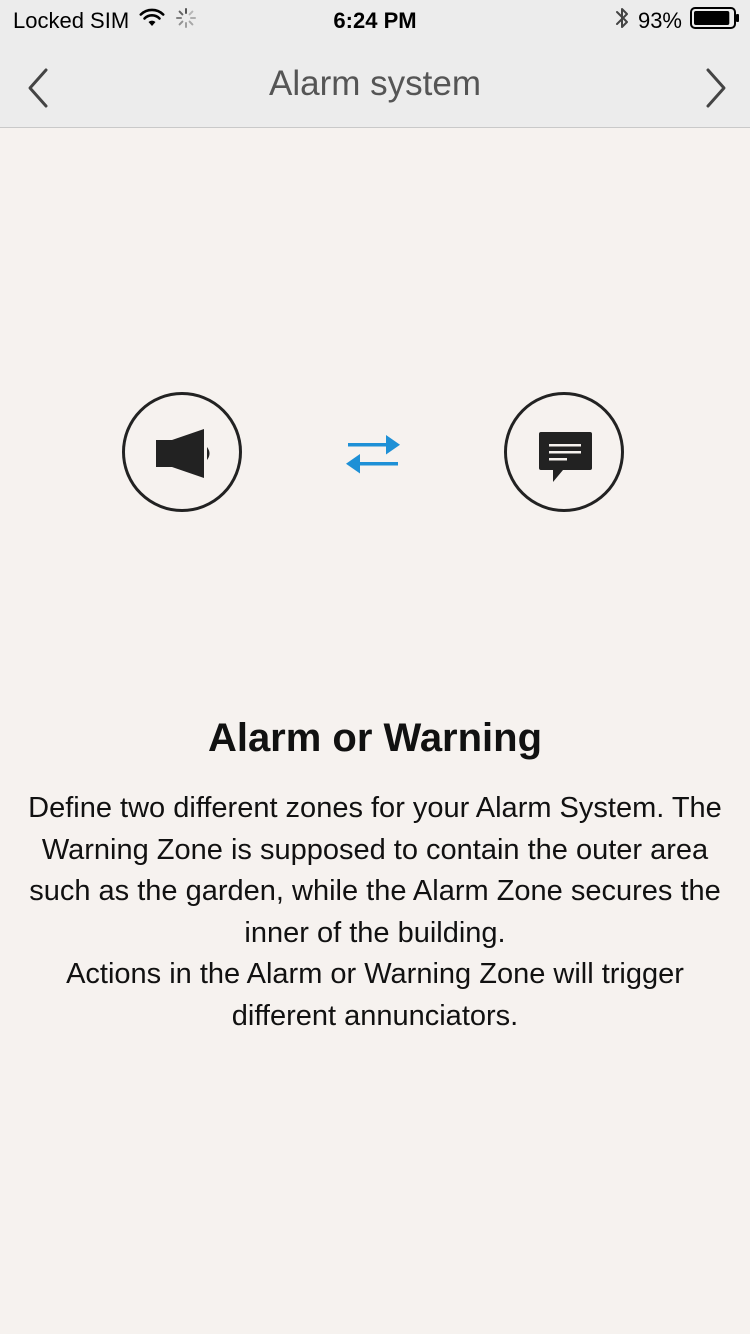 The image size is (750, 1334). I want to click on message-icon, so click(564, 452).